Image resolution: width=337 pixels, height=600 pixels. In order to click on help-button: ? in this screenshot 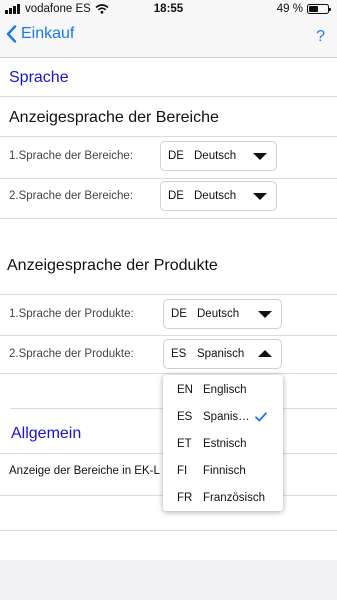, I will do `click(320, 37)`.